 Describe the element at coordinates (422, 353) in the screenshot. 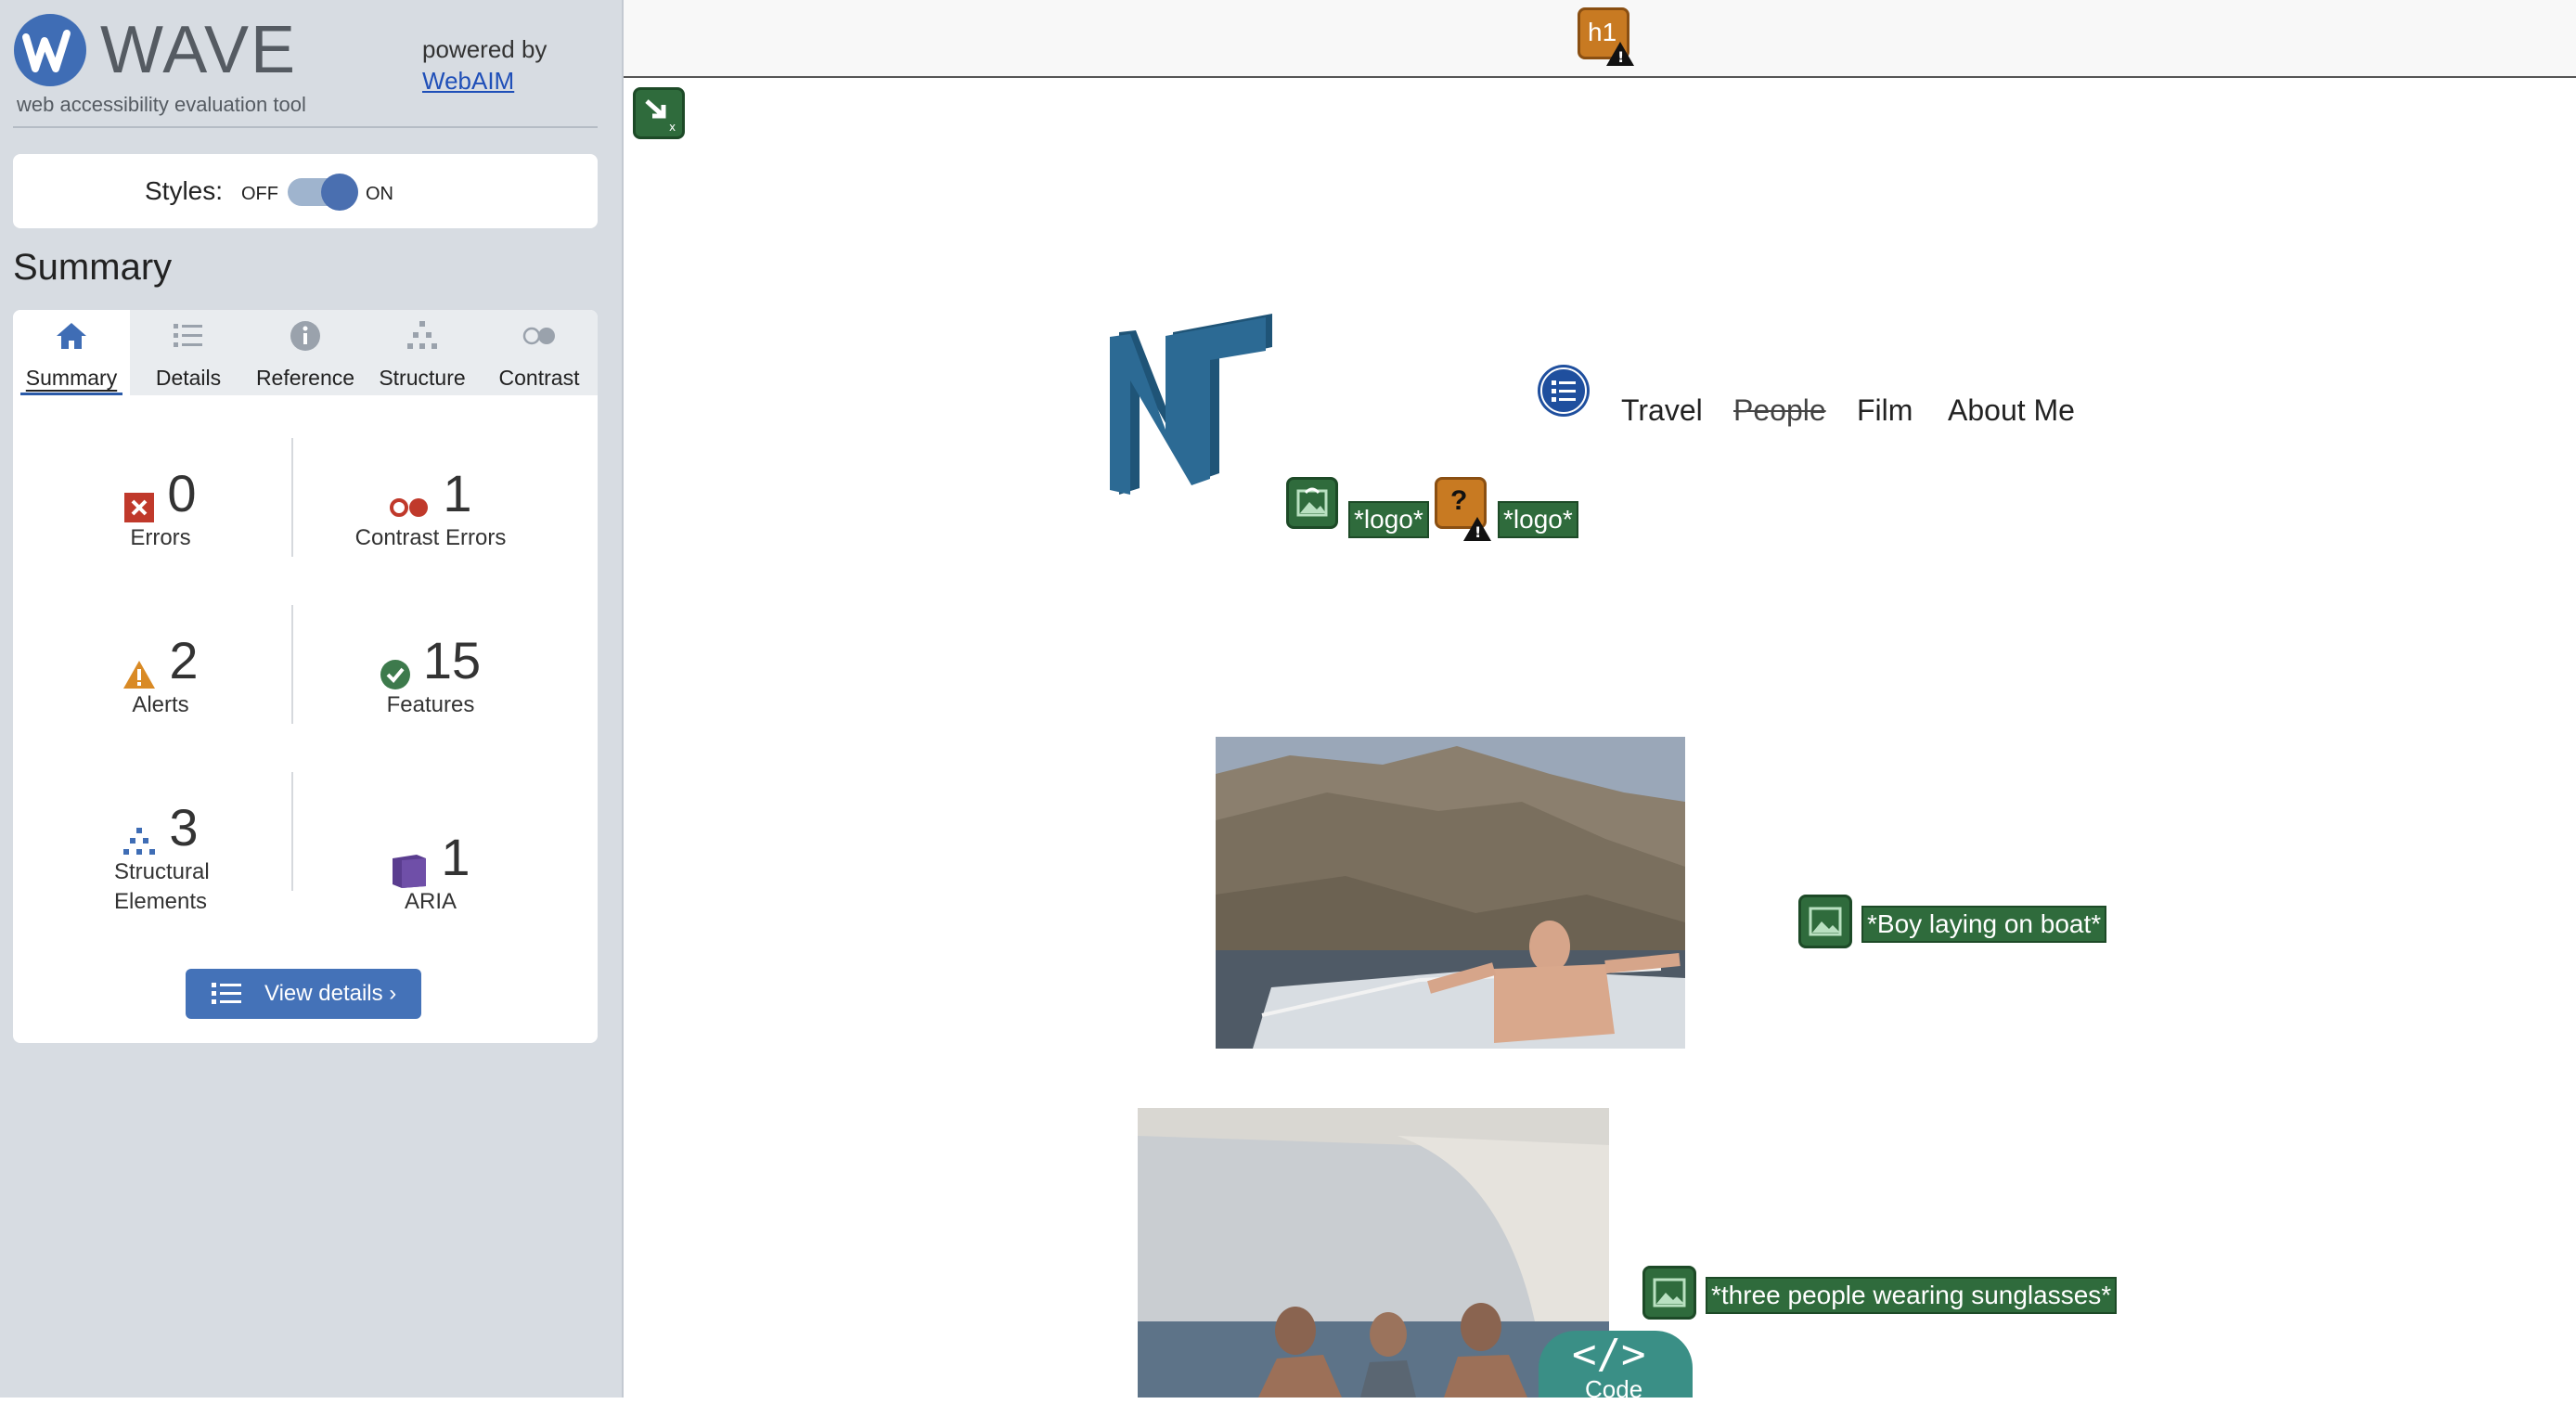

I see `tab-structure: Structure` at that location.